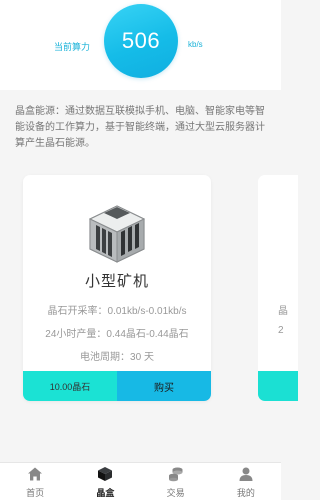 Image resolution: width=320 pixels, height=500 pixels. What do you see at coordinates (70, 386) in the screenshot?
I see `price-tag: 10.00晶石` at bounding box center [70, 386].